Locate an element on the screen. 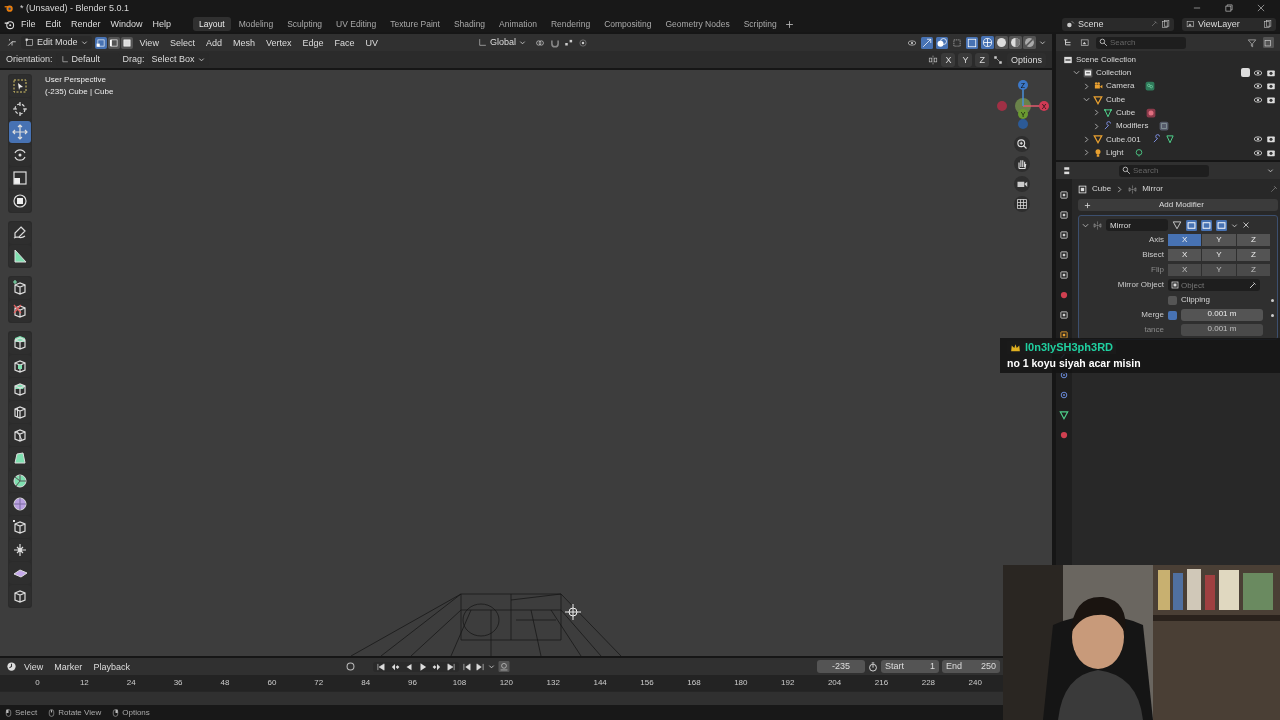  render-camera-icon is located at coordinates (1271, 86).